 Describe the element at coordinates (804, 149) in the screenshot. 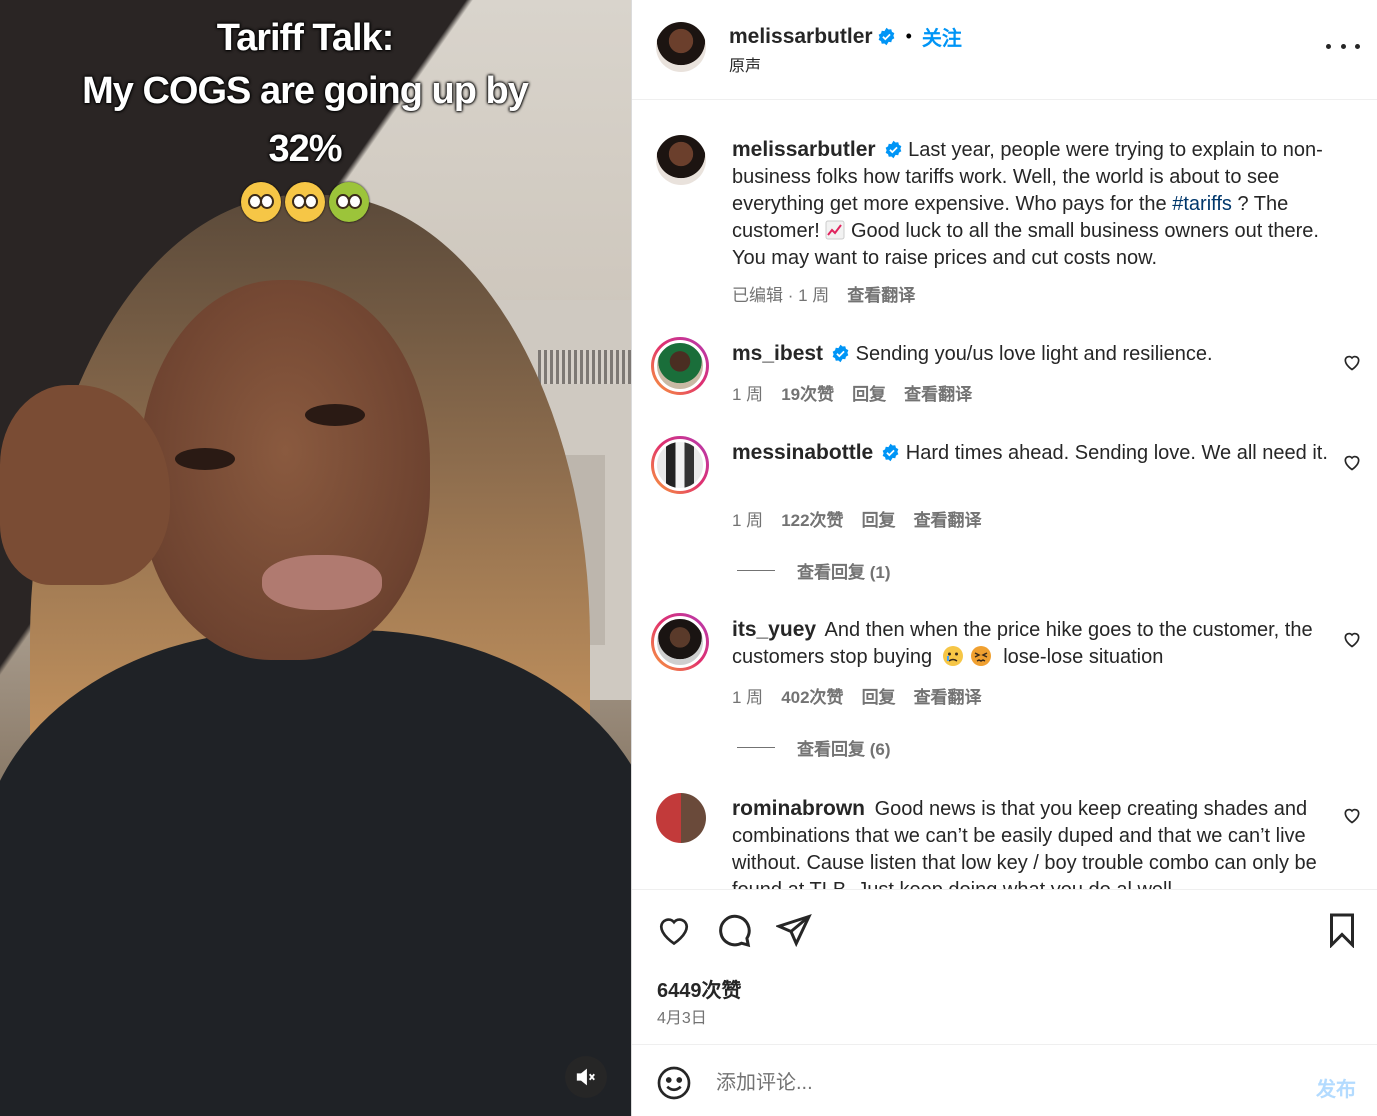

I see `caption-username: melissarbutler` at that location.